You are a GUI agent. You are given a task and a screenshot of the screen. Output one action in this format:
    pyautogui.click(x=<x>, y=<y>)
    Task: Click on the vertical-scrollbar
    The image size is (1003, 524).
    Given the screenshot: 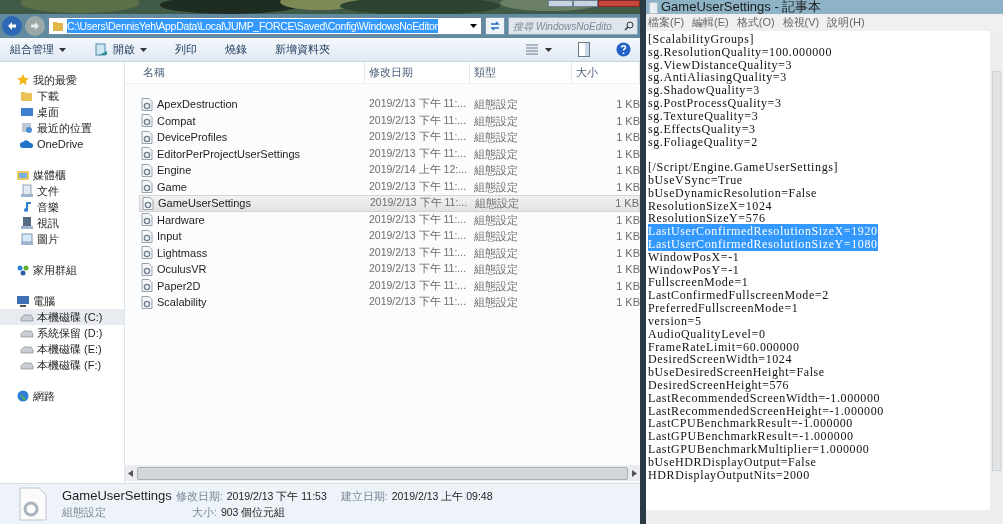 What is the action you would take?
    pyautogui.click(x=996, y=270)
    